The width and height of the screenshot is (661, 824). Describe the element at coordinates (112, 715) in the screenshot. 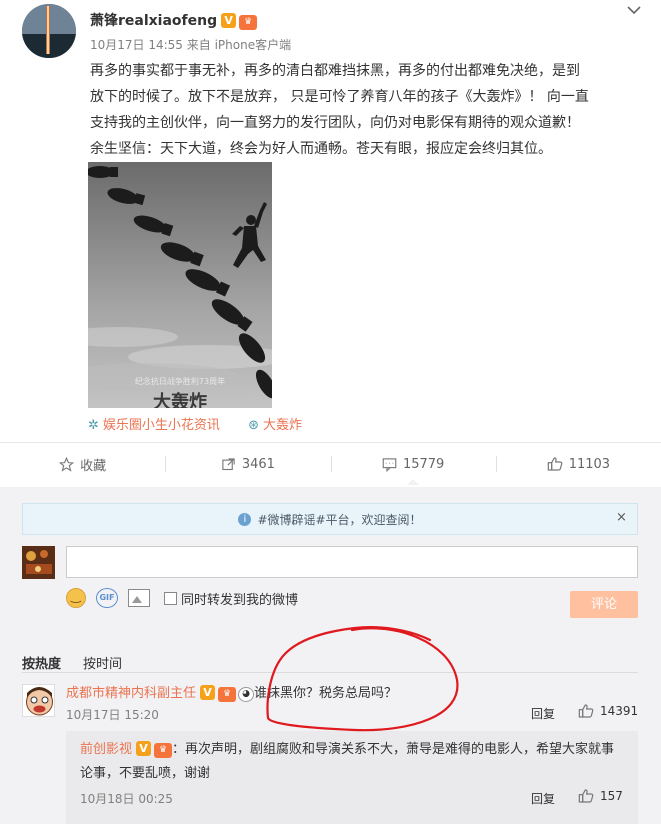

I see `comment-time: 10月17日 15:20` at that location.